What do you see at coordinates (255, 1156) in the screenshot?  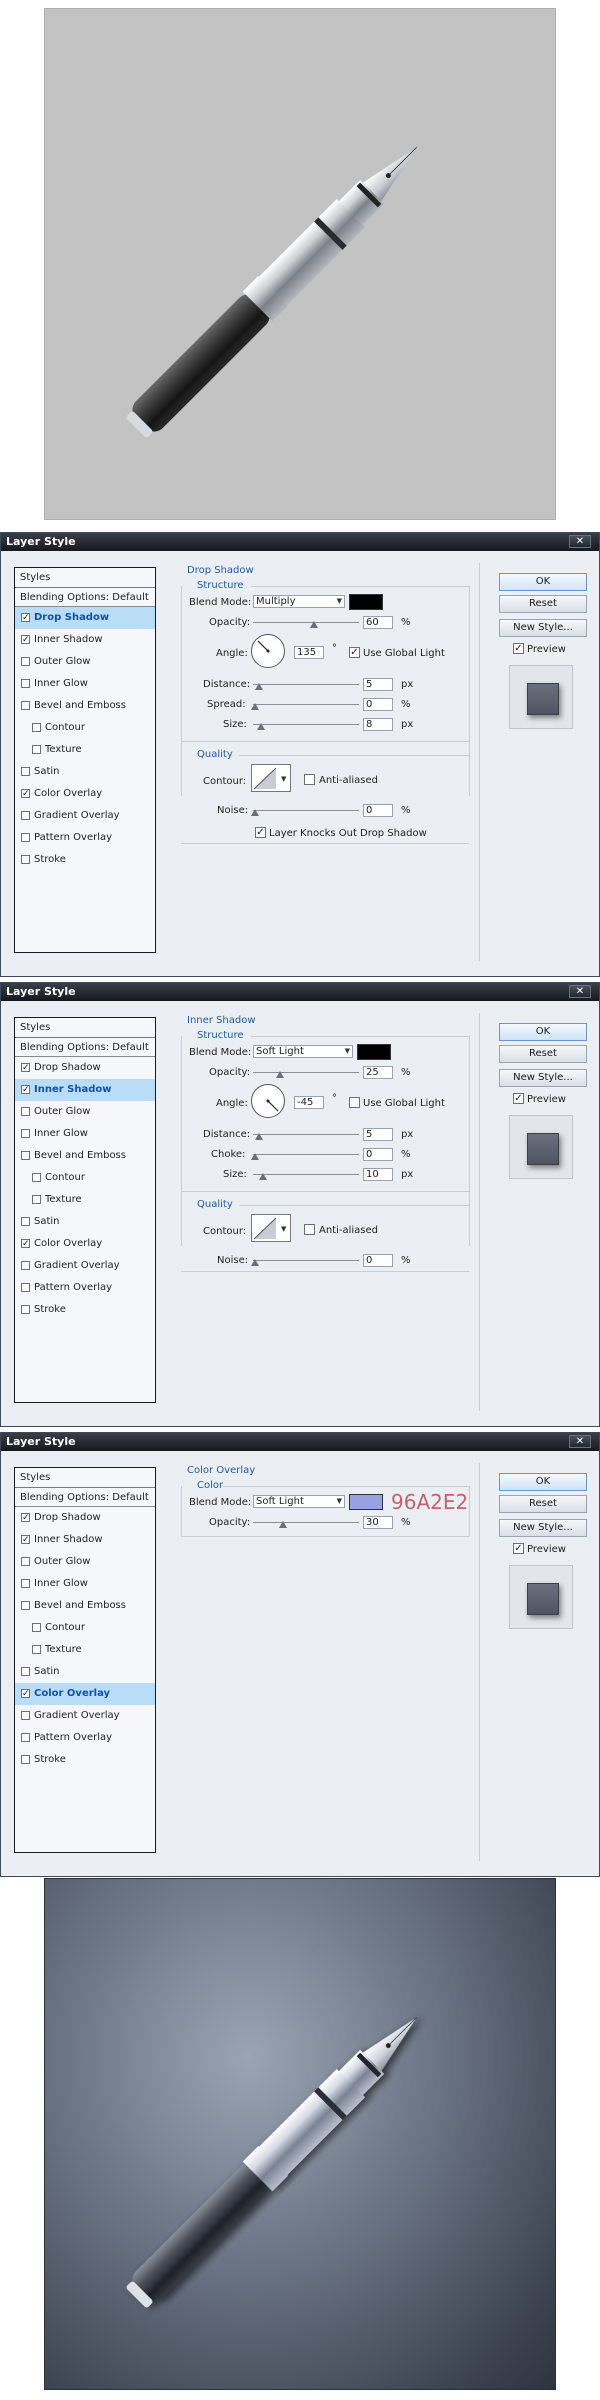 I see `choke-slider-thumb` at bounding box center [255, 1156].